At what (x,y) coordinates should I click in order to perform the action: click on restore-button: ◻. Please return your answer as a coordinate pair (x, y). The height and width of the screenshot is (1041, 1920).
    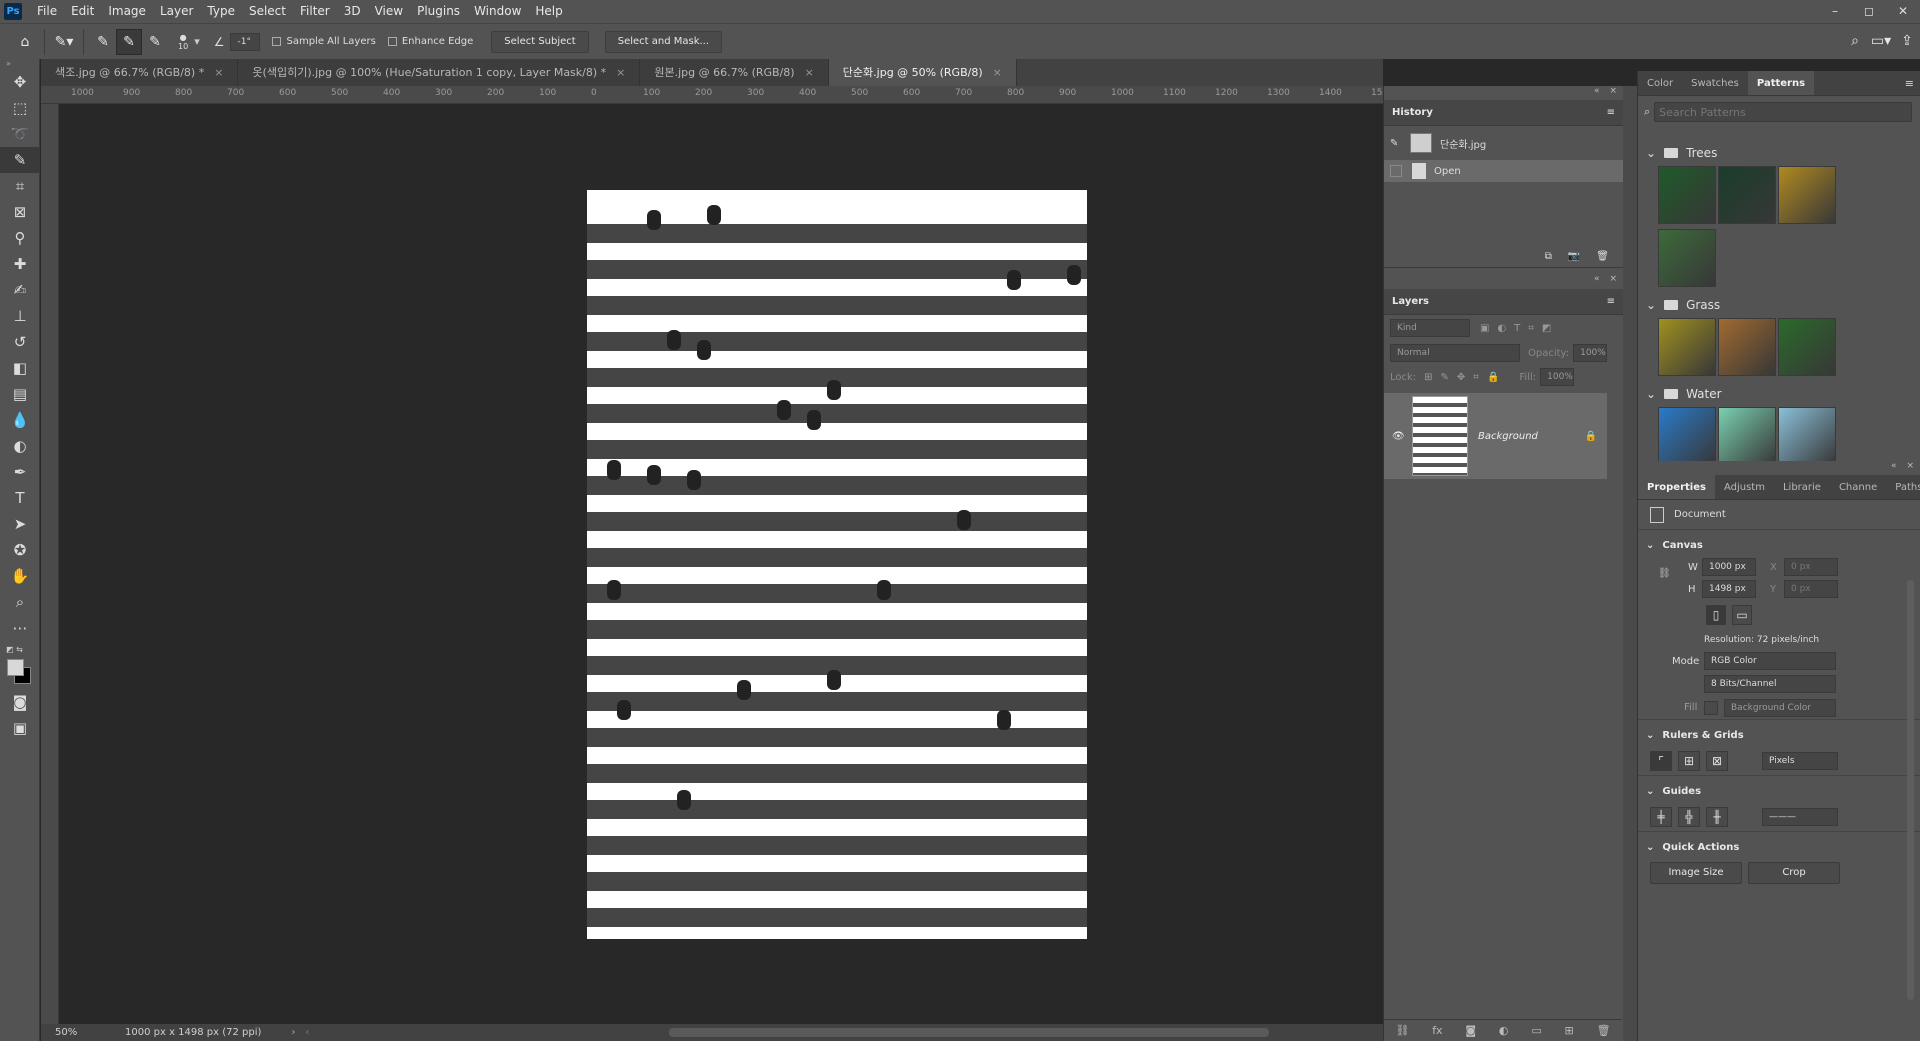
    Looking at the image, I should click on (1869, 11).